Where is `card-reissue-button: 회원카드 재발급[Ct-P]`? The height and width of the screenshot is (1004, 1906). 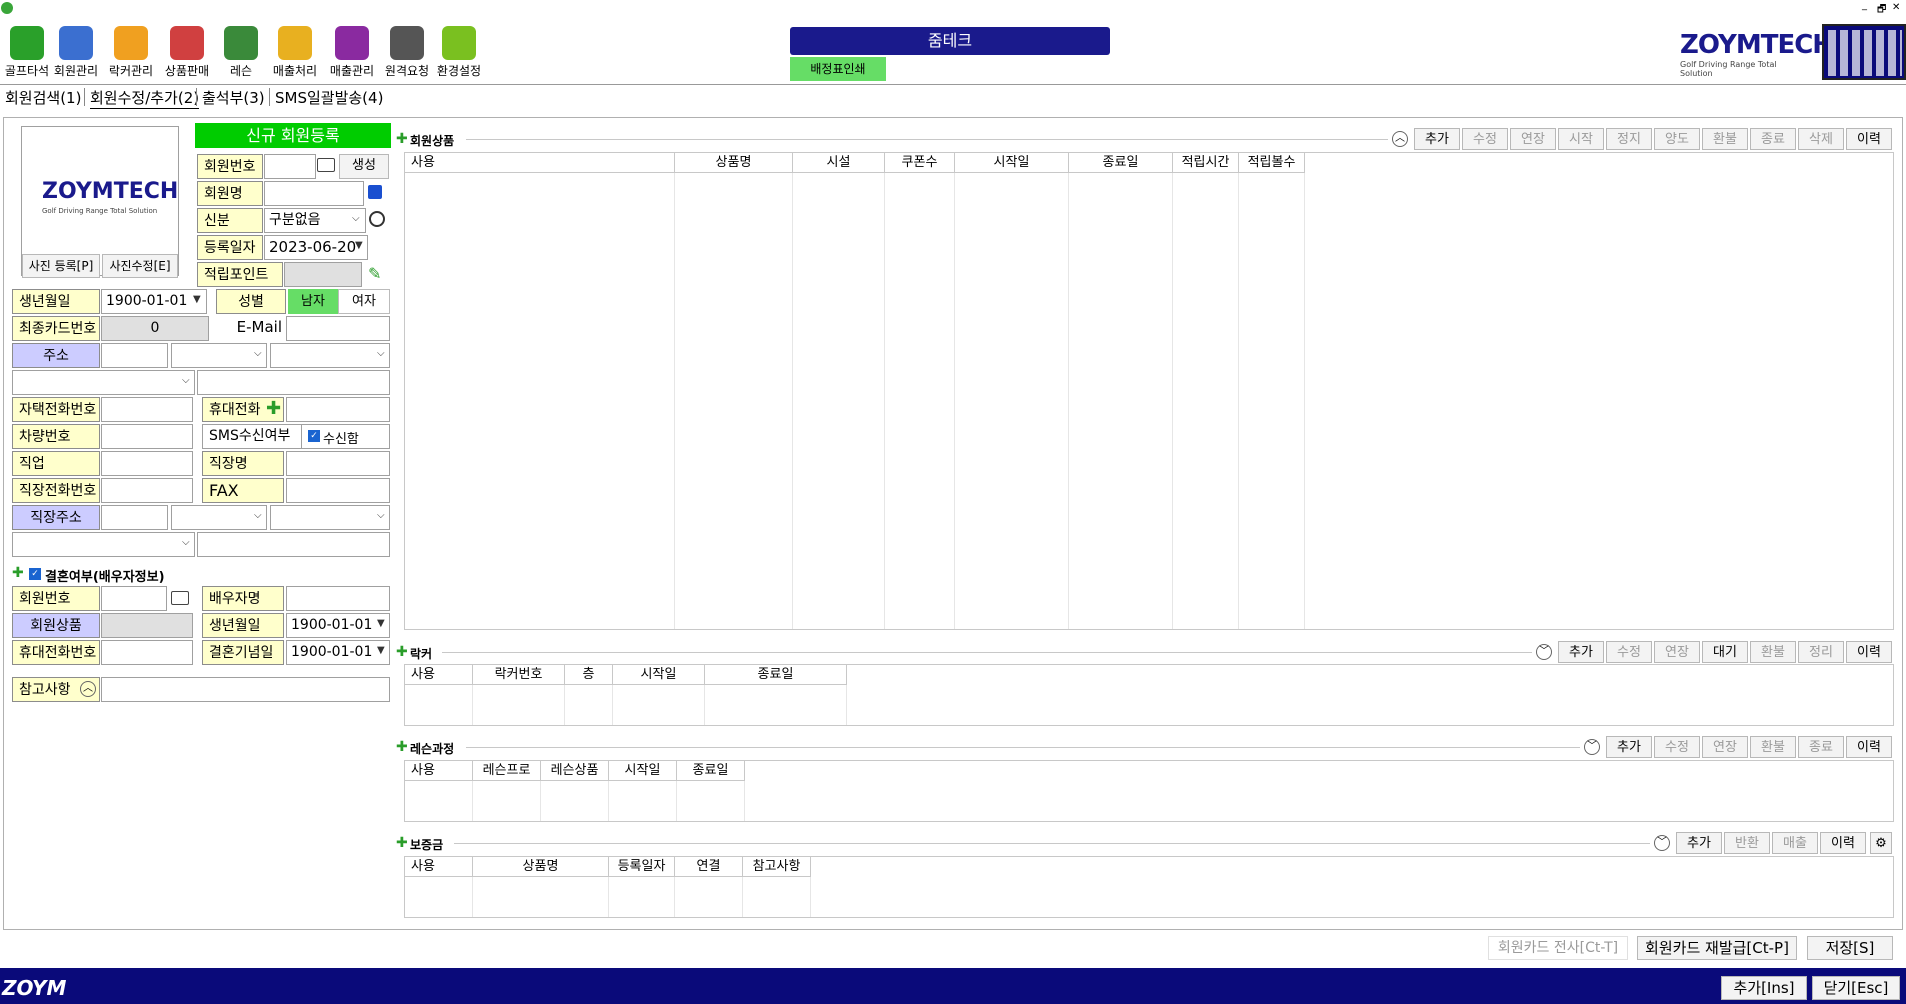
card-reissue-button: 회원카드 재발급[Ct-P] is located at coordinates (1717, 948).